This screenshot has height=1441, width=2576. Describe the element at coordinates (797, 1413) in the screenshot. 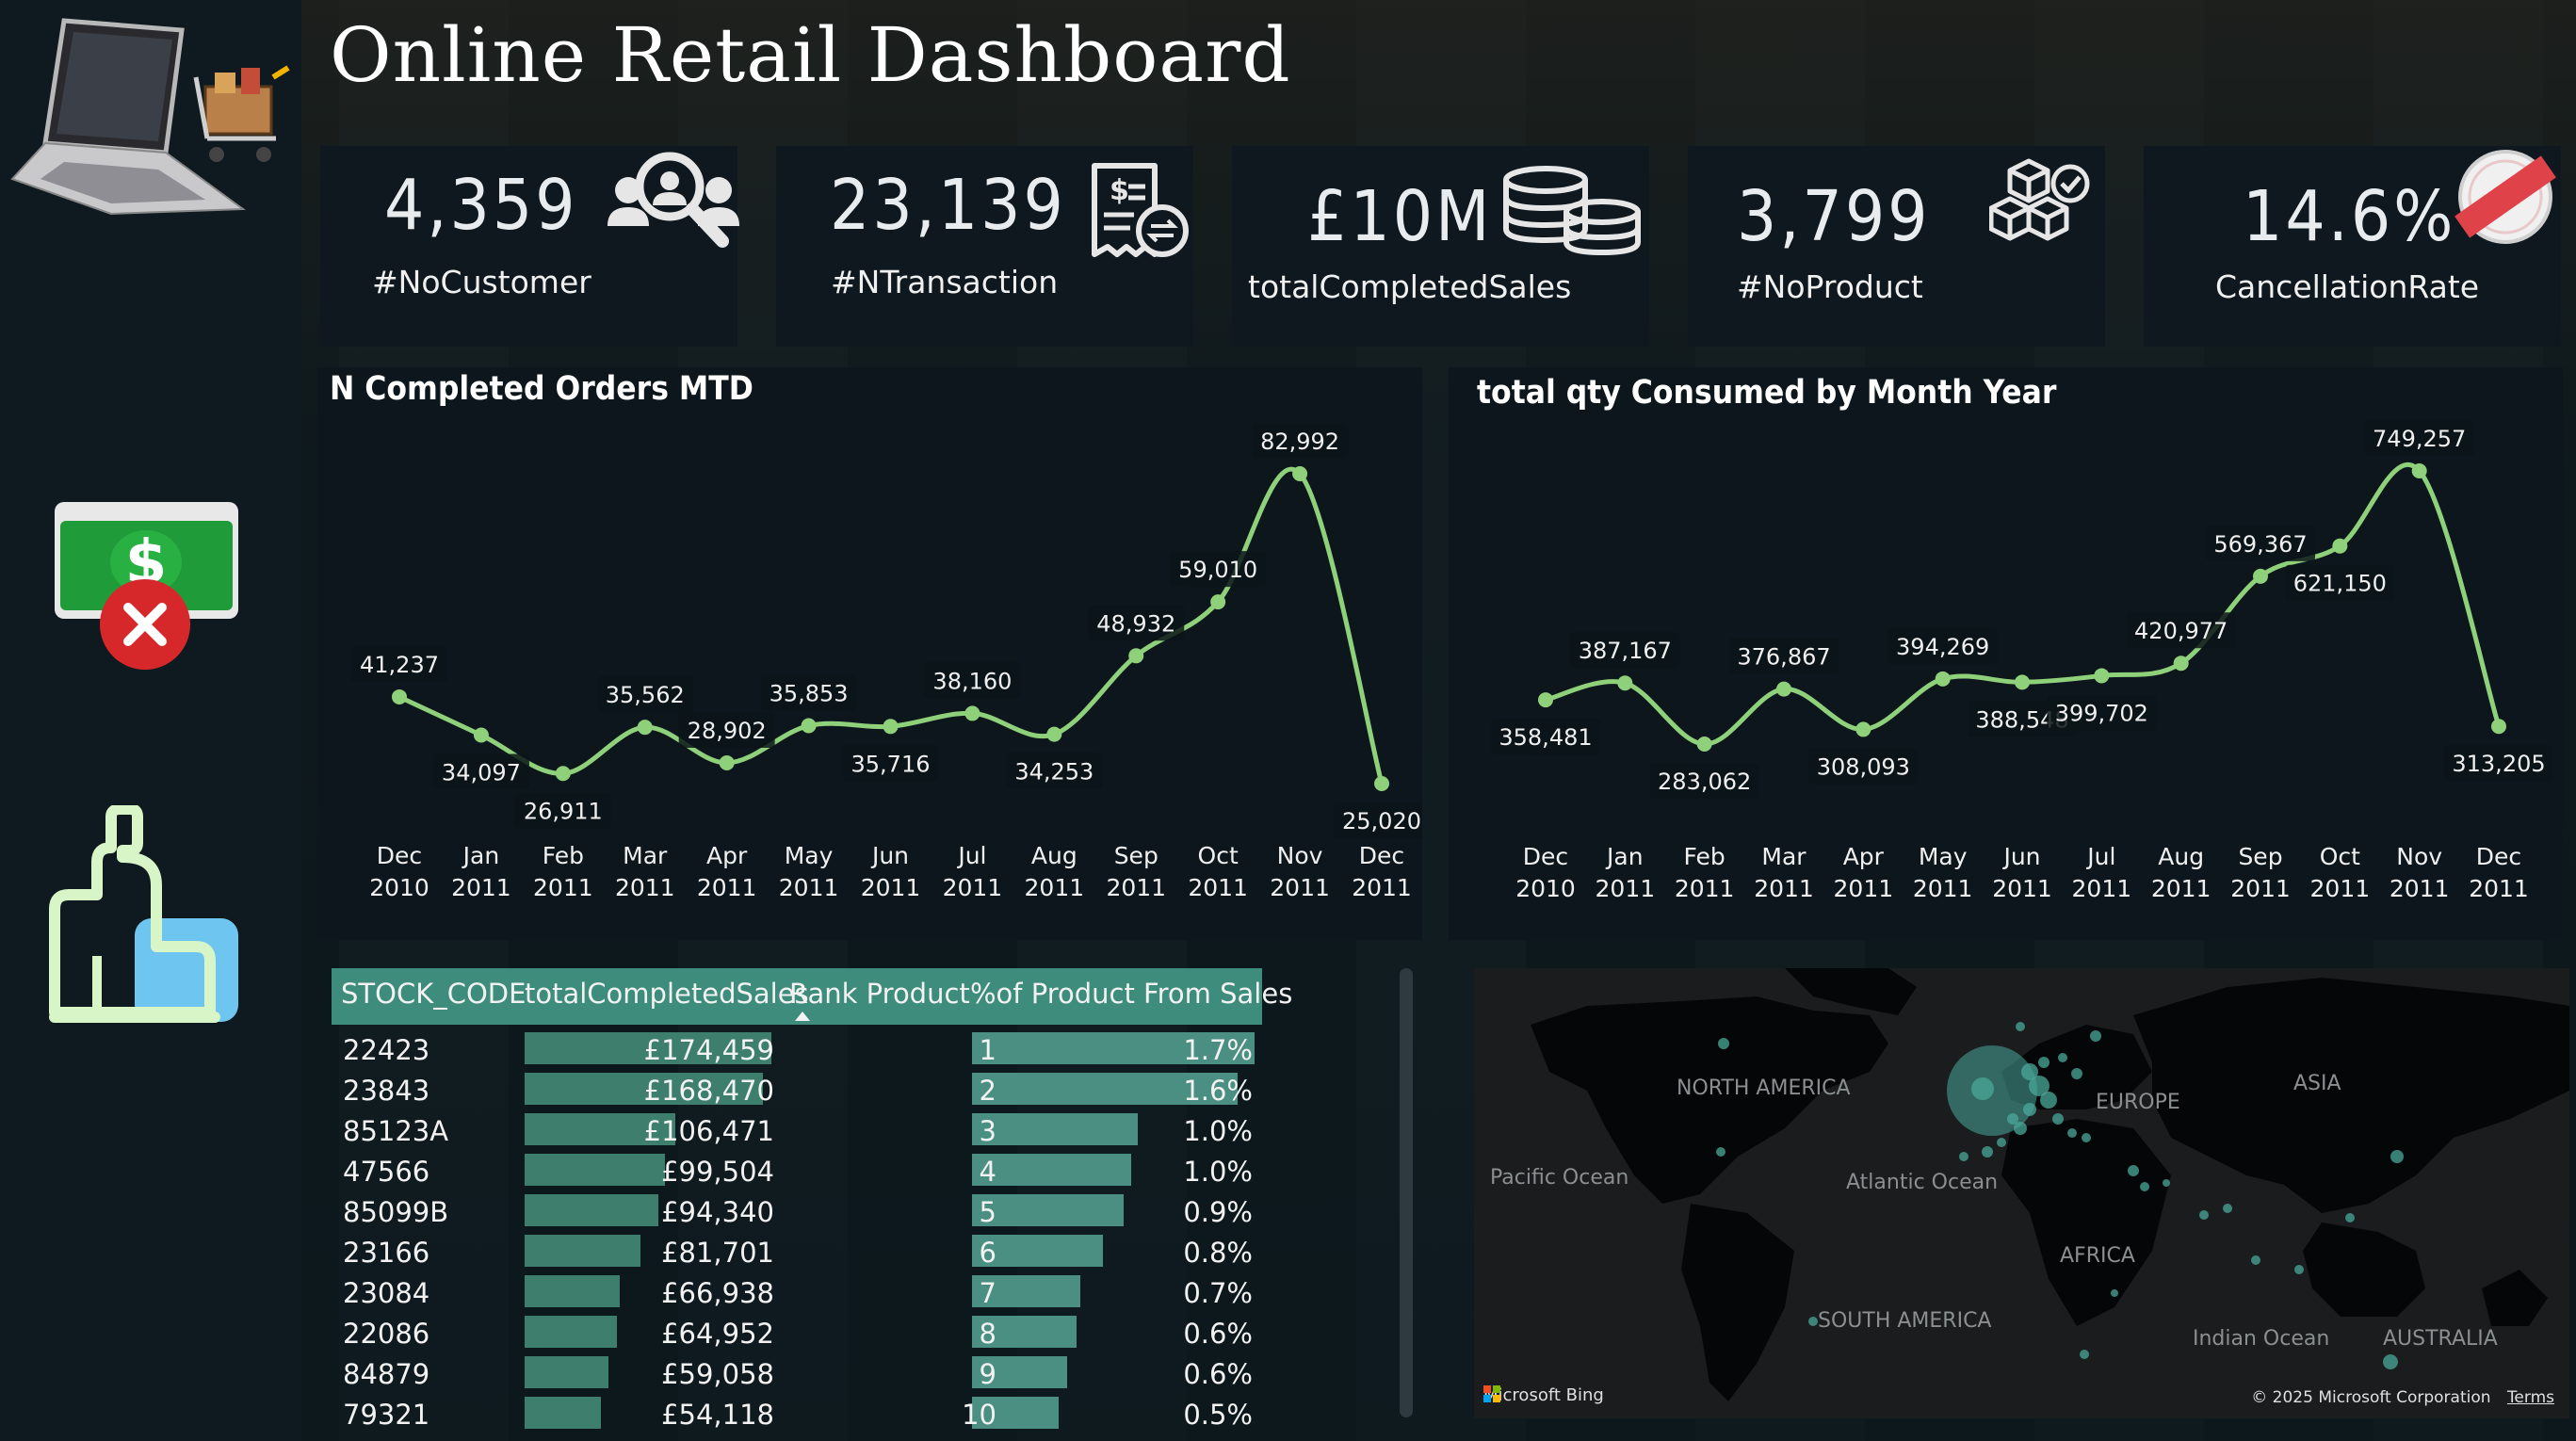

I see `table-row: 79321 £54,118 10 0.5%` at that location.